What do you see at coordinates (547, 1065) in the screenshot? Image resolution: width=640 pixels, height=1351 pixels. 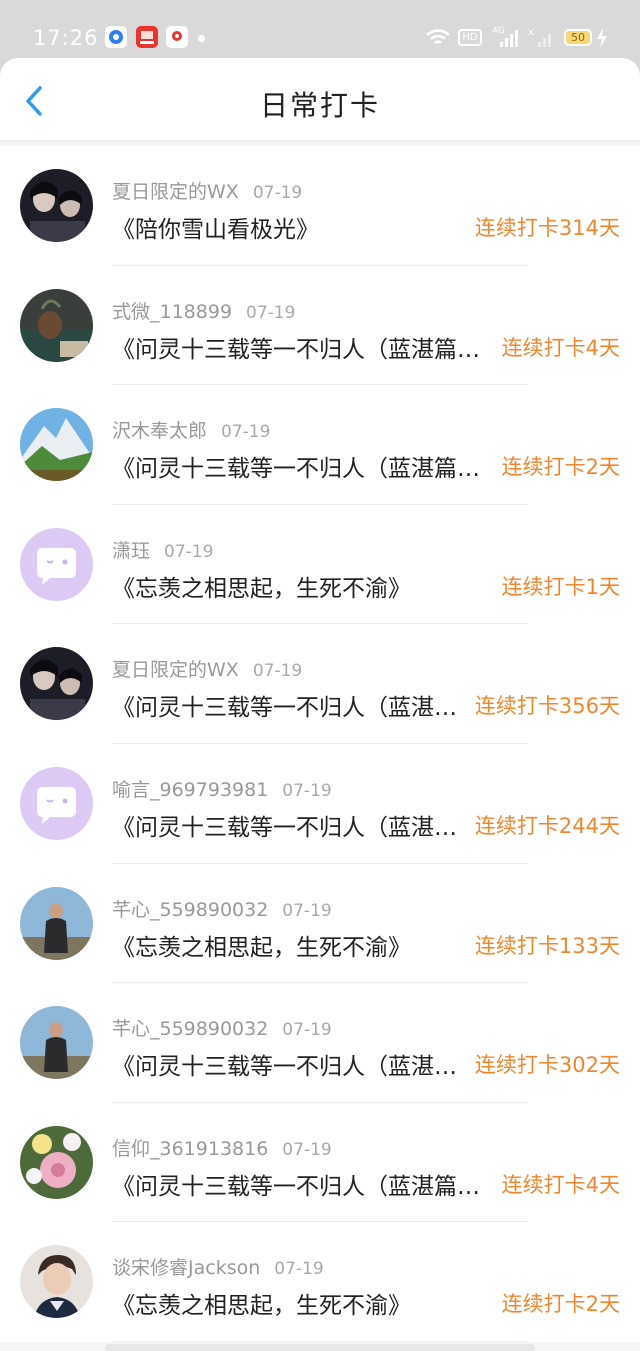 I see `streak-label: 连续打卡302天` at bounding box center [547, 1065].